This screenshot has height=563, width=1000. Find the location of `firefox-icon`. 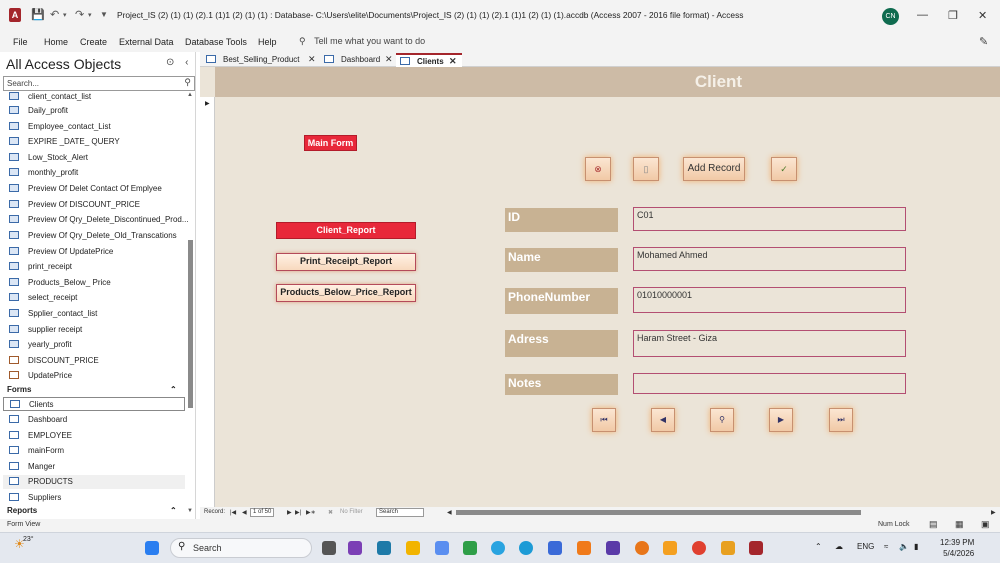

firefox-icon is located at coordinates (642, 548).